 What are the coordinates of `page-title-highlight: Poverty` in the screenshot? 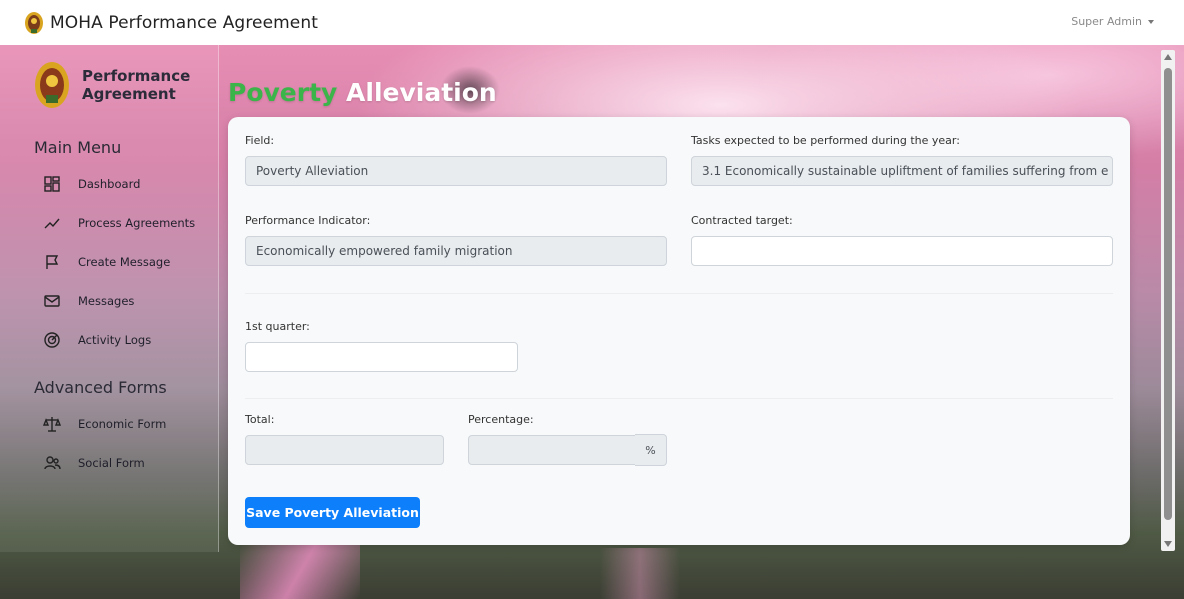 It's located at (283, 92).